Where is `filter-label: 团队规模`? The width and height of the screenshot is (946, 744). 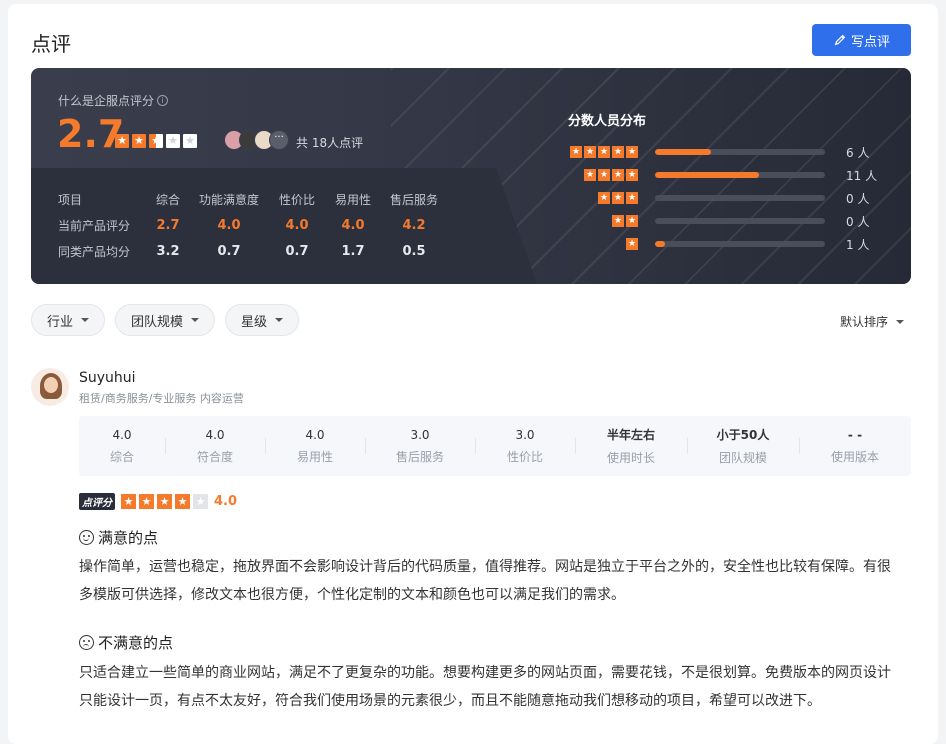 filter-label: 团队规模 is located at coordinates (157, 322).